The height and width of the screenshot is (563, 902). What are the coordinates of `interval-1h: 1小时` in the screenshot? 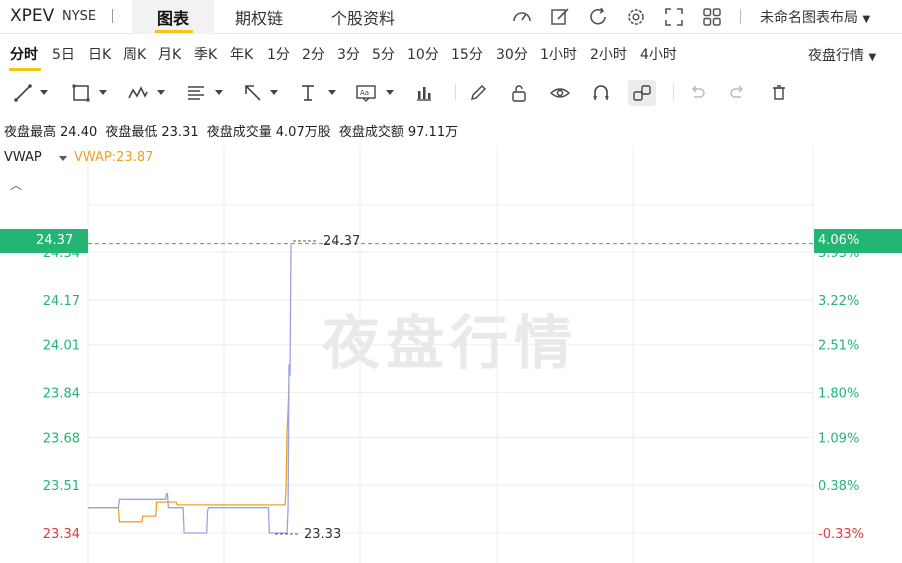 It's located at (558, 54).